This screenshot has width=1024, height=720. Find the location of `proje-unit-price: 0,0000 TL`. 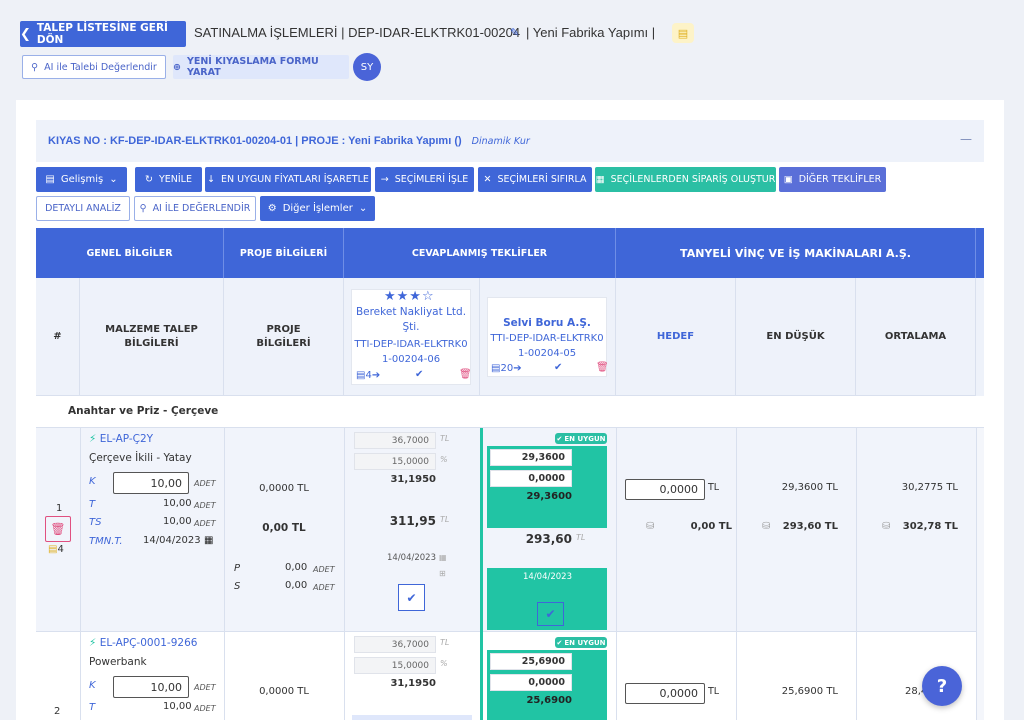

proje-unit-price: 0,0000 TL is located at coordinates (284, 488).